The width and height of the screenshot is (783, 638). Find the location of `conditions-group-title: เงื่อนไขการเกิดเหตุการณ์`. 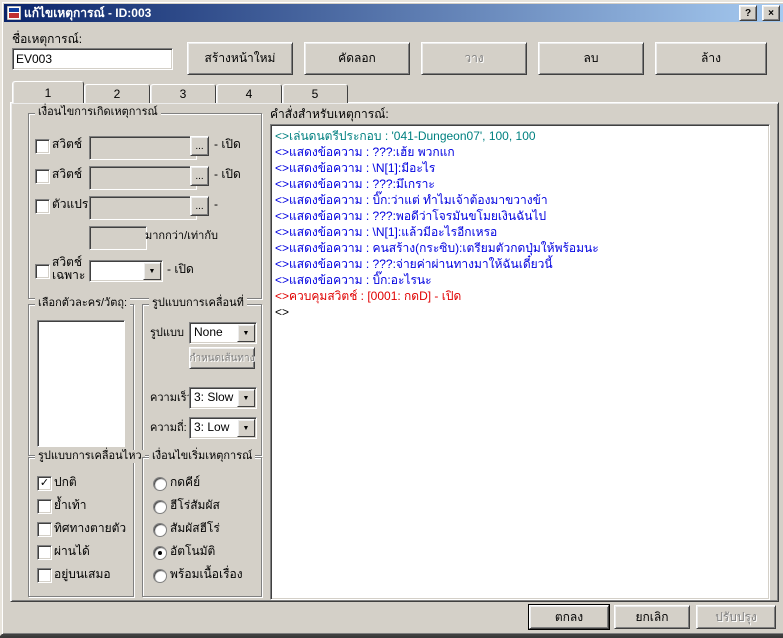

conditions-group-title: เงื่อนไขการเกิดเหตุการณ์ is located at coordinates (98, 112).